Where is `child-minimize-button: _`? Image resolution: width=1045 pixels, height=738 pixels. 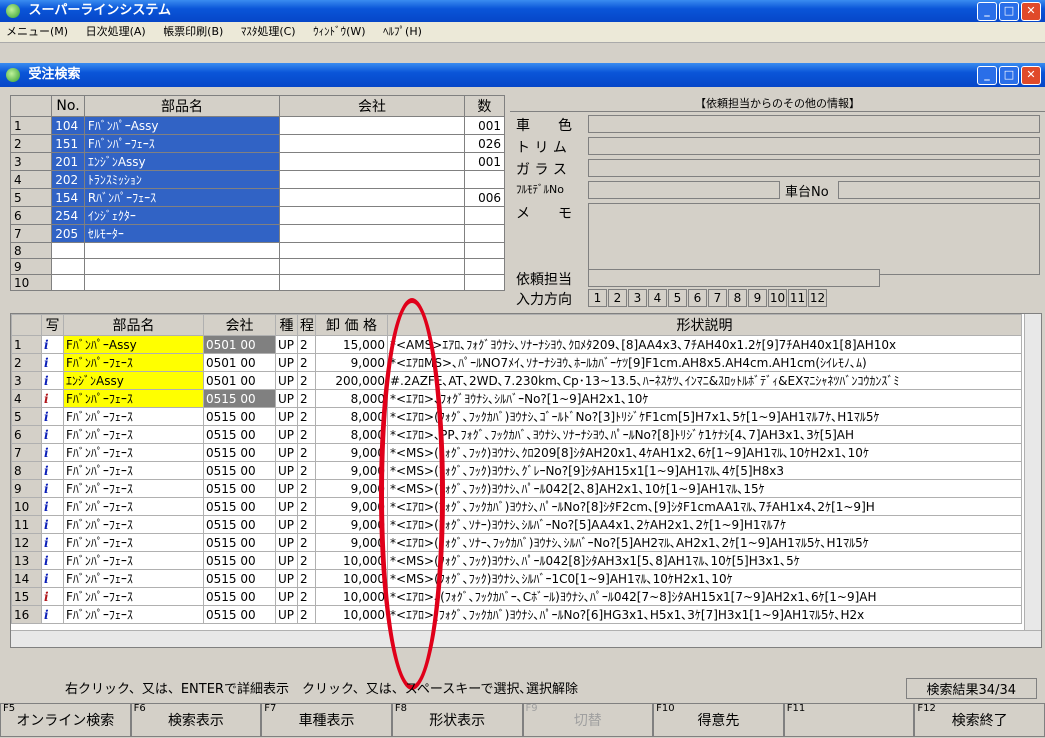
child-minimize-button: _ is located at coordinates (987, 75).